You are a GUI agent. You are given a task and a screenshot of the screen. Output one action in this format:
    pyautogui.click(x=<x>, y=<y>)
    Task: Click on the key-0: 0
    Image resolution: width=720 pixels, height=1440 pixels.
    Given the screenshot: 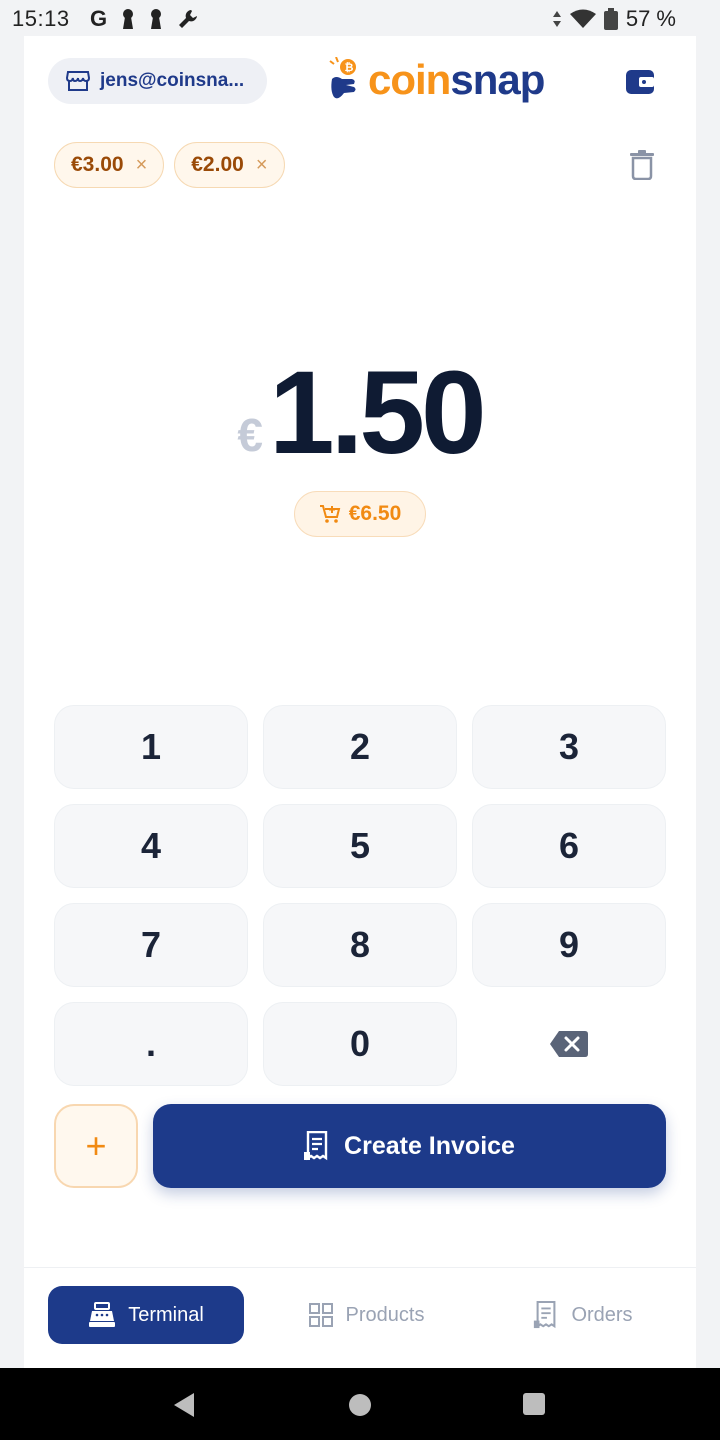 What is the action you would take?
    pyautogui.click(x=360, y=1044)
    